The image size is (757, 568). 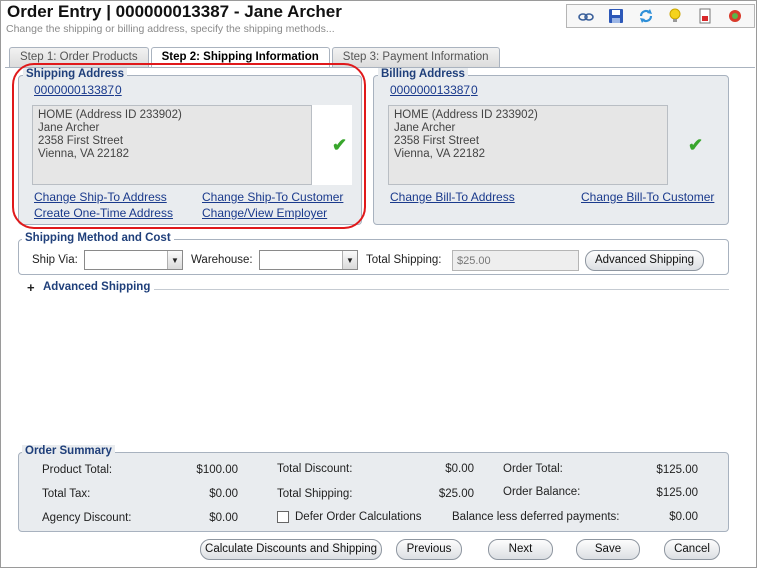 I want to click on warehouse-label: Warehouse:, so click(x=222, y=260).